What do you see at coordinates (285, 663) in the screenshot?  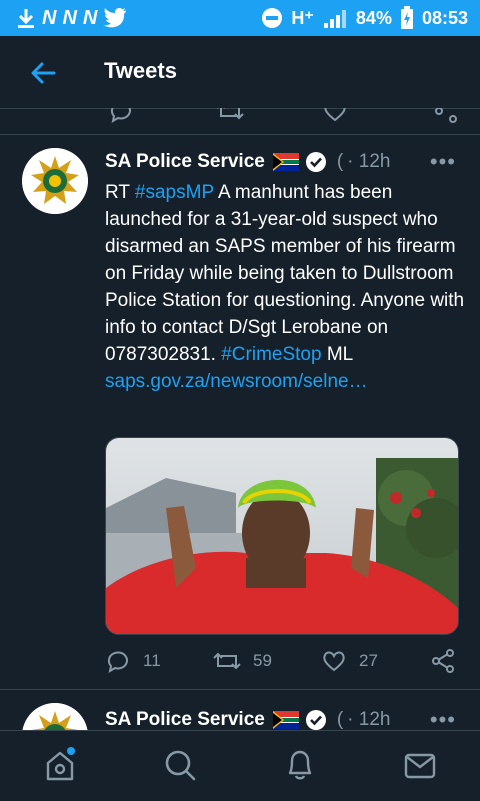 I see `tweet-actions: 11 59 27` at bounding box center [285, 663].